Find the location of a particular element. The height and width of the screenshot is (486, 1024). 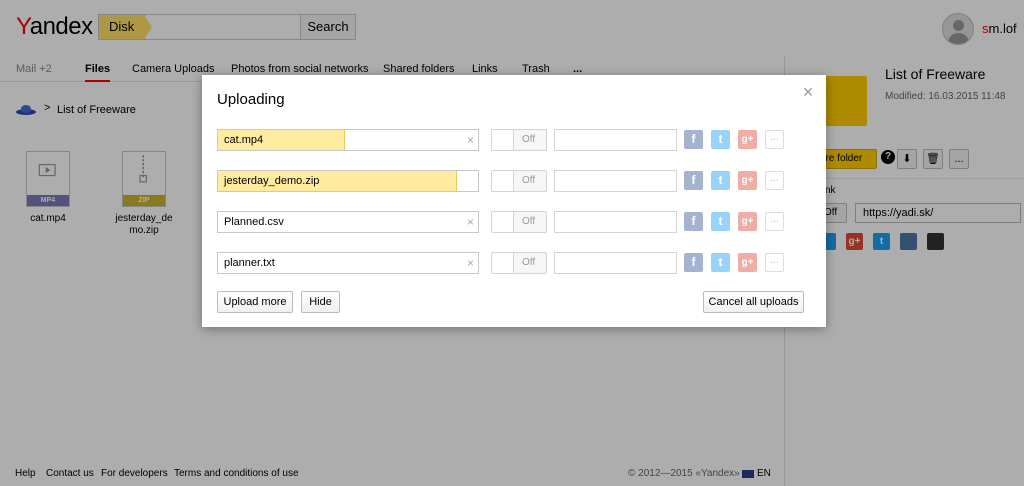

cancel-all-uploads-button: Cancel all uploads is located at coordinates (753, 302).